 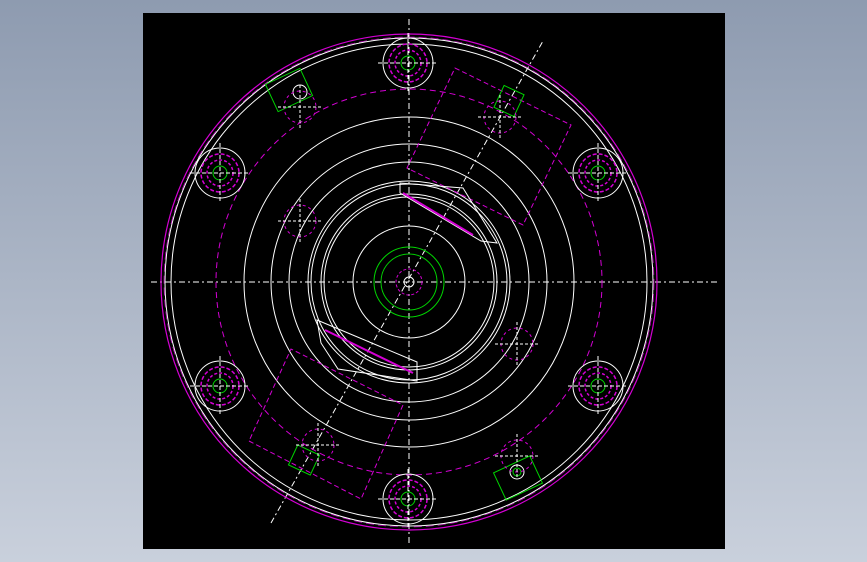 What do you see at coordinates (369, 351) in the screenshot?
I see `slot-lower-hidden` at bounding box center [369, 351].